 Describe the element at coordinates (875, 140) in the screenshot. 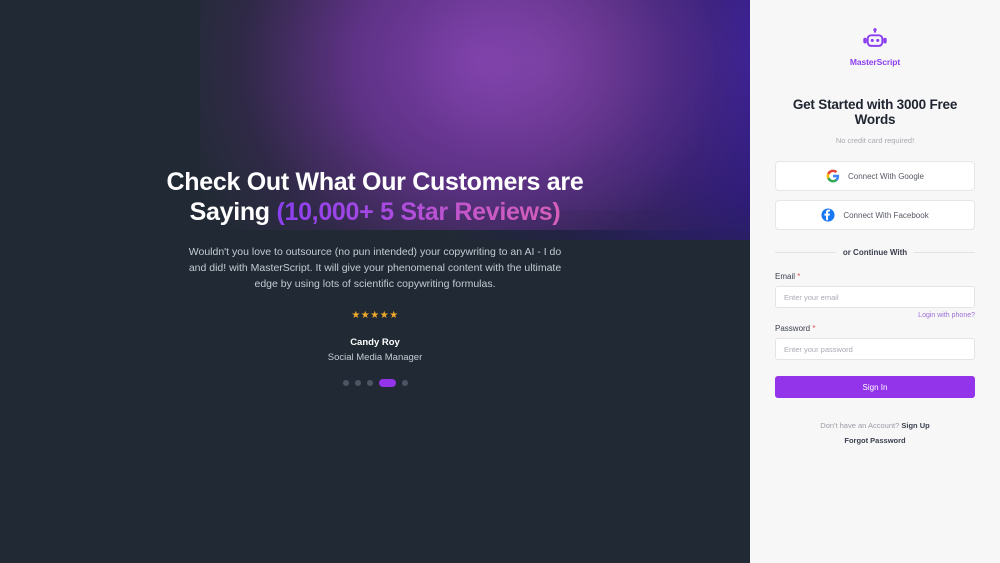

I see `auth-subheading: No credit card required!` at that location.